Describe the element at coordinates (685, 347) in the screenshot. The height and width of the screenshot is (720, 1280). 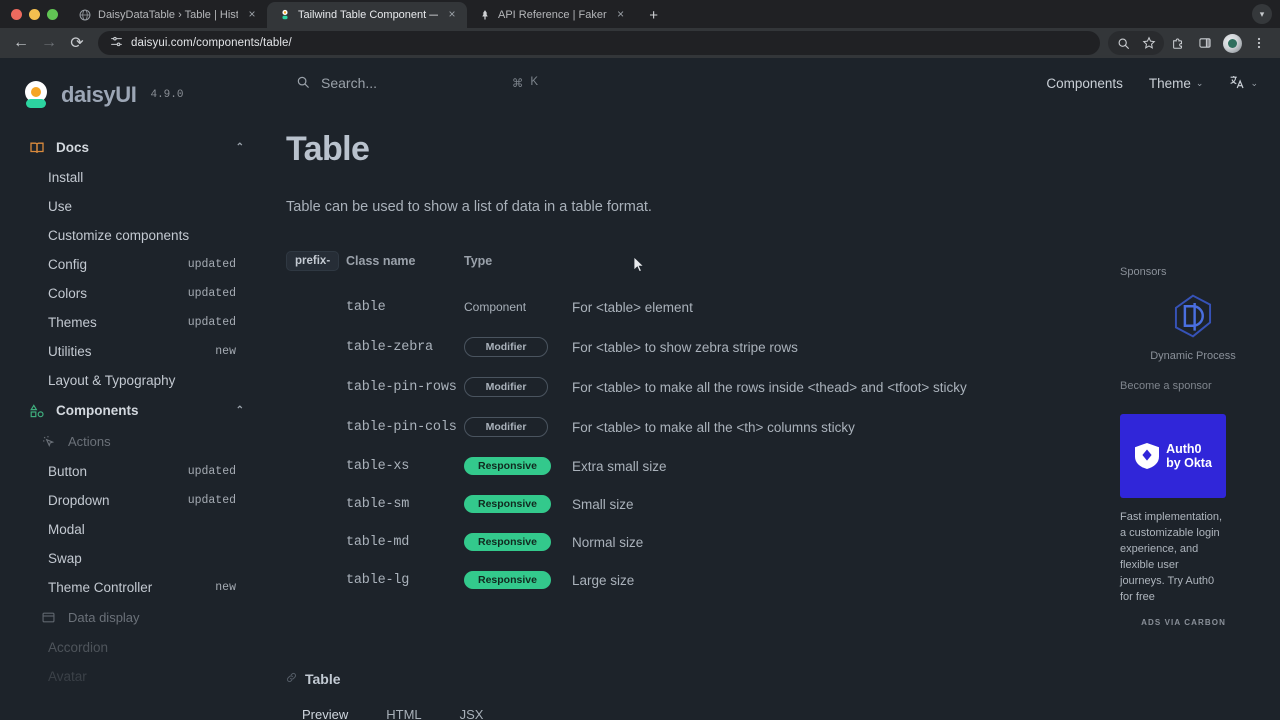
I see `row-description: For <table> to show zebra stripe rows` at that location.